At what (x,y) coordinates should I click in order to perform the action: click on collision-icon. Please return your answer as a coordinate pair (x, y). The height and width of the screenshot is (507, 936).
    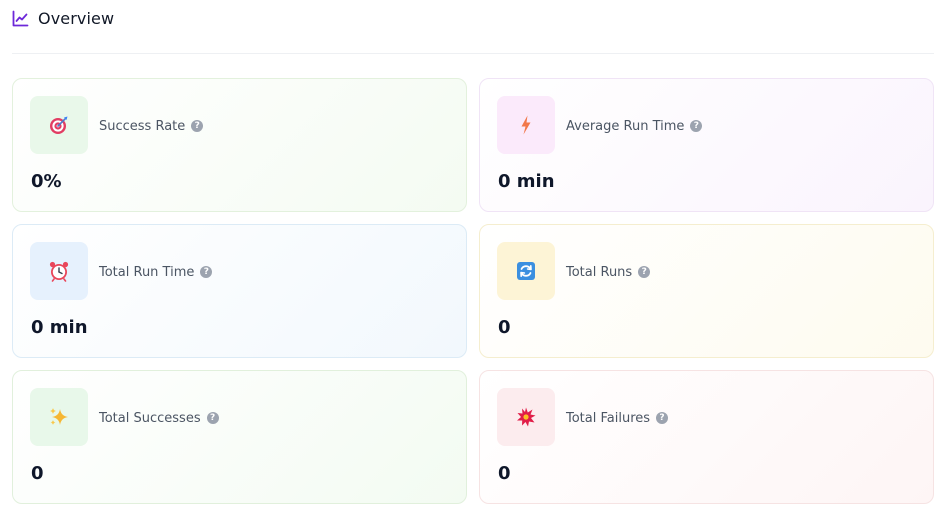
    Looking at the image, I should click on (526, 417).